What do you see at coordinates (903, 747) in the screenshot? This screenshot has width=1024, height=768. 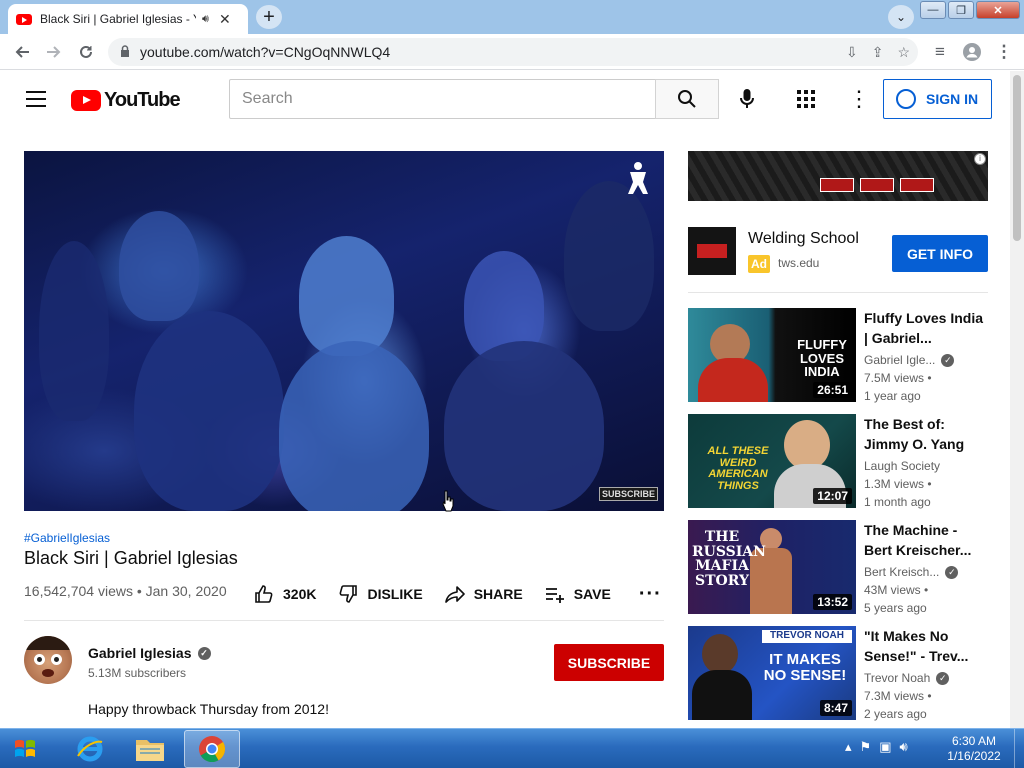 I see `volume-icon: 🔊︎` at bounding box center [903, 747].